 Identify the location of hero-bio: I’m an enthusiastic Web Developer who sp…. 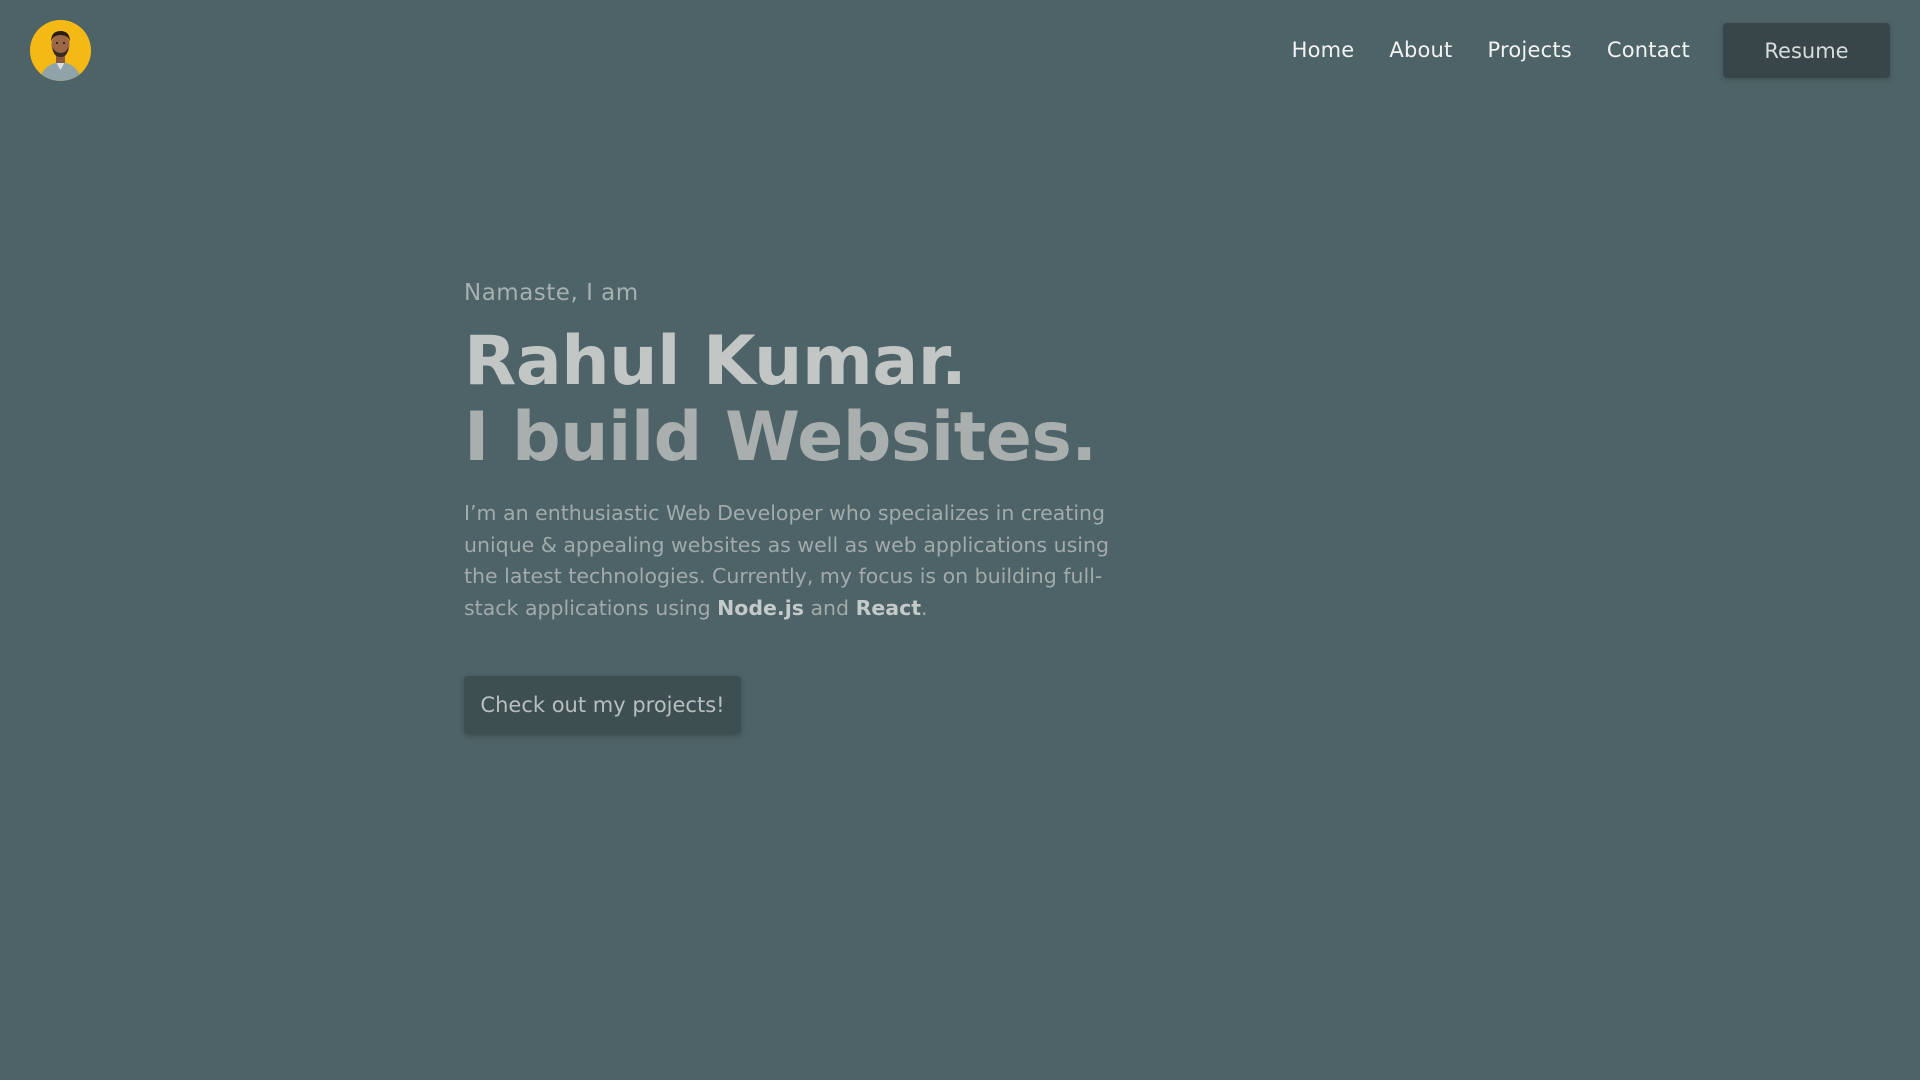
(789, 561).